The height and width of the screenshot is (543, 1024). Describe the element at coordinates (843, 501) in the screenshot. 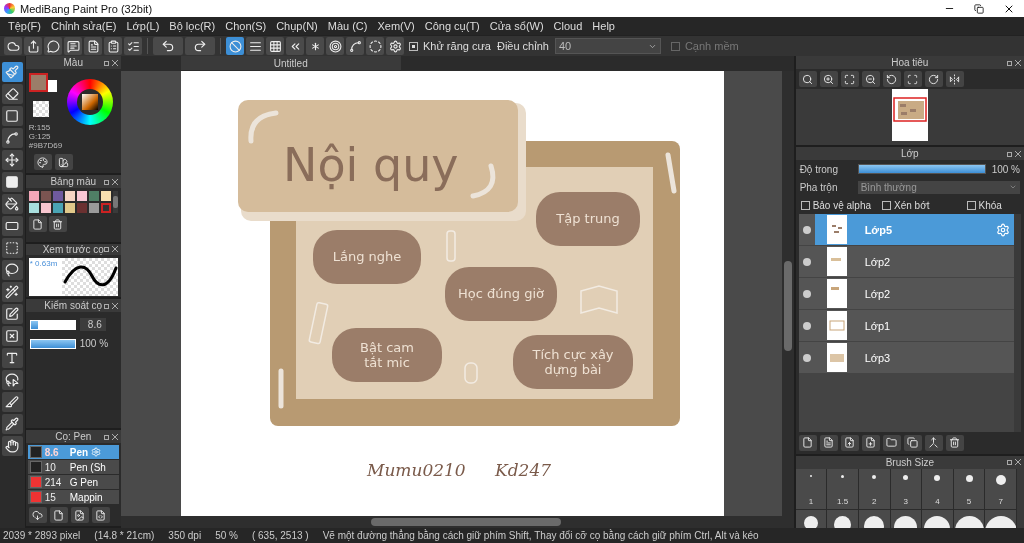

I see `size-label: 1.5` at that location.